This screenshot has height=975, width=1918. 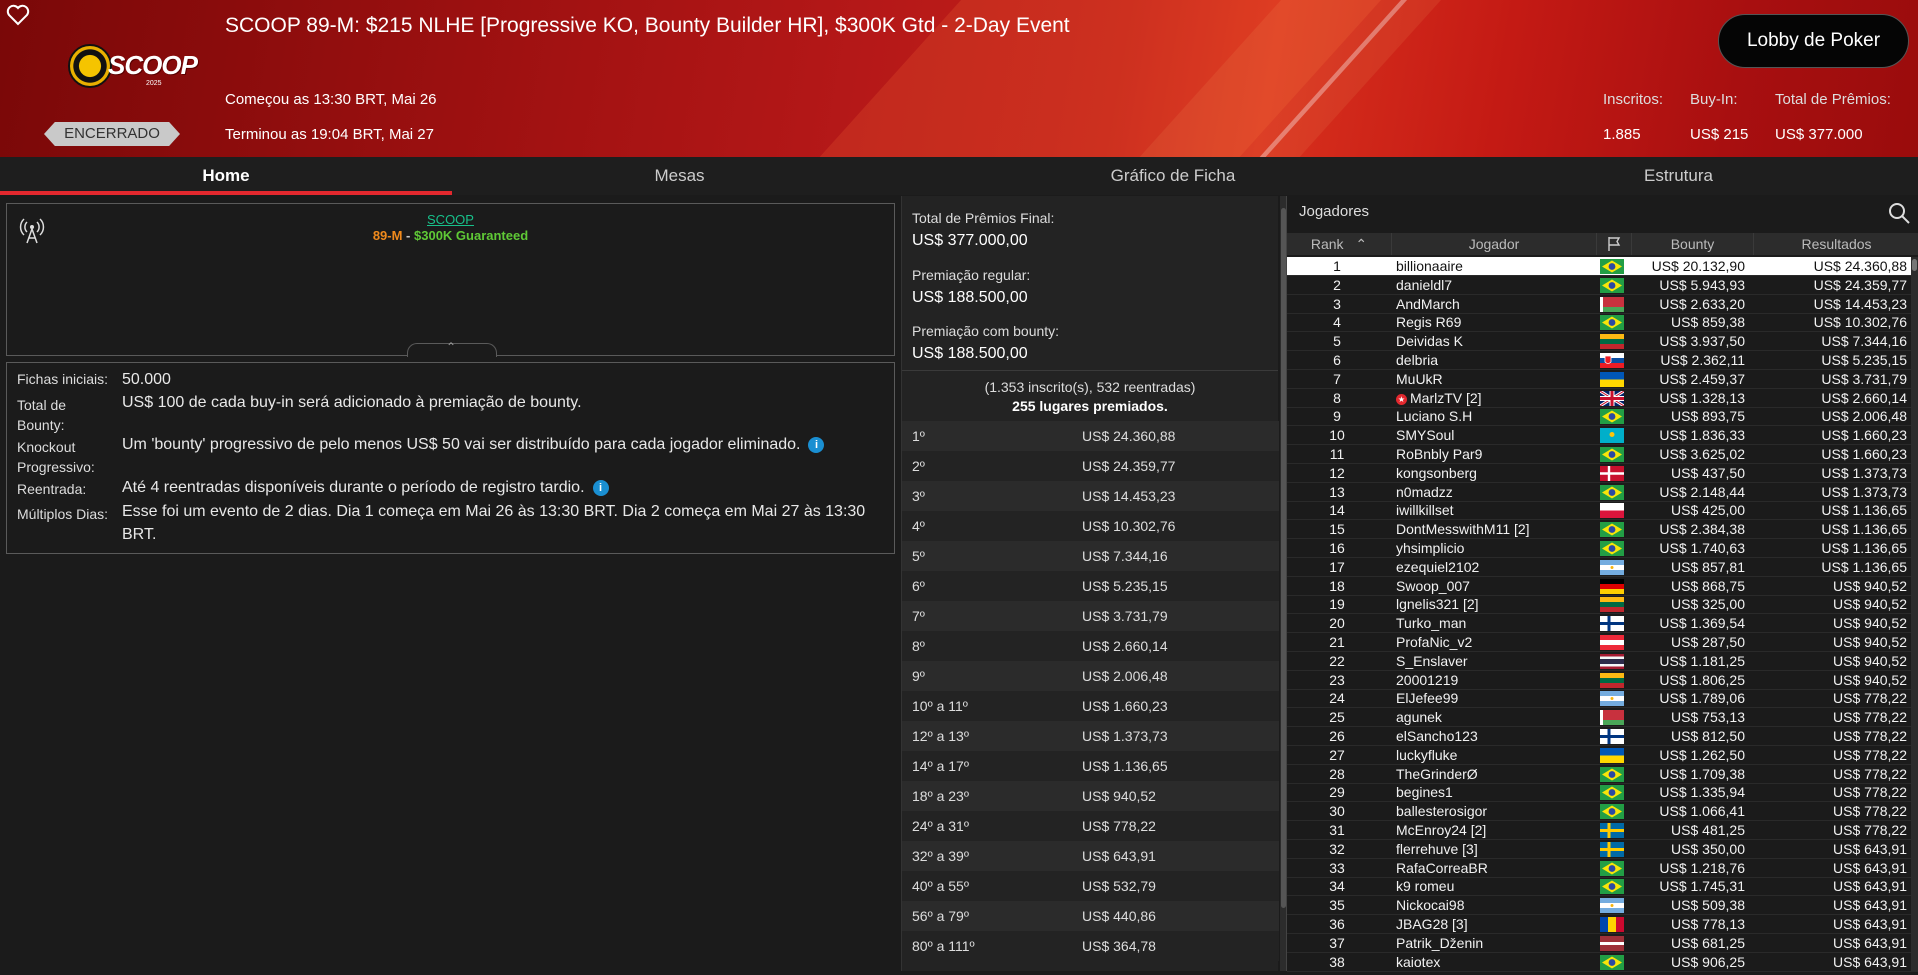 I want to click on pokerstars-pro-icon: ★, so click(x=1401, y=399).